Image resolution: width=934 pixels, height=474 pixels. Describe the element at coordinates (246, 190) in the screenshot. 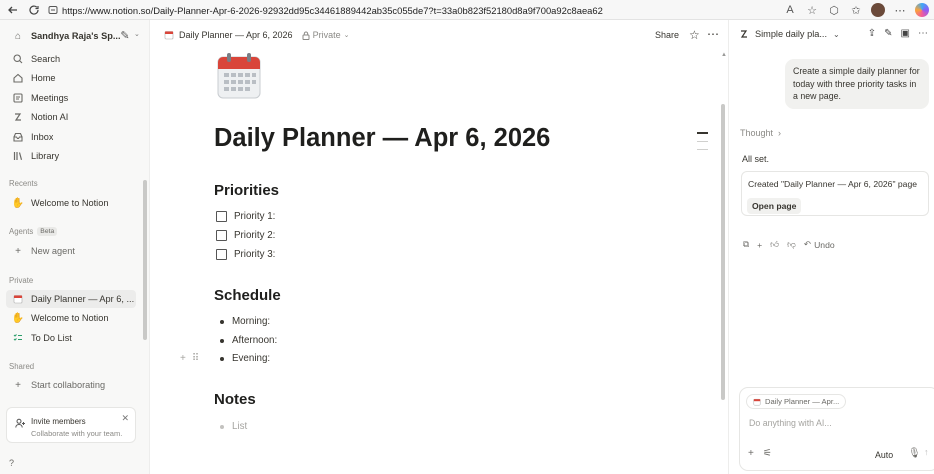

I see `priorities-heading: Priorities` at that location.